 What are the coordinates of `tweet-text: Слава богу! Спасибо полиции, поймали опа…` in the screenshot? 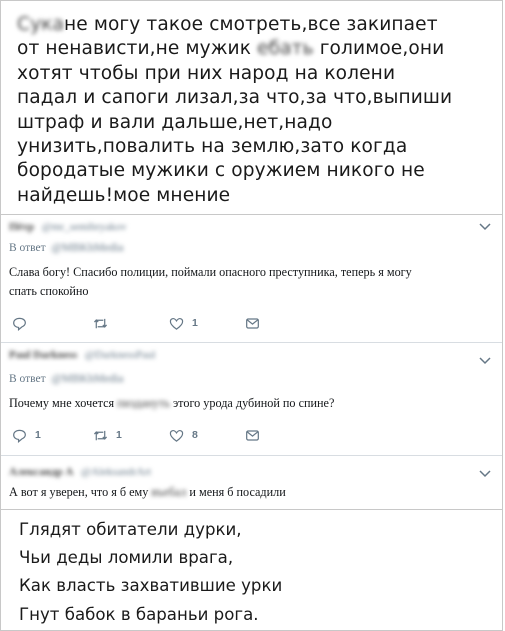 It's located at (210, 281).